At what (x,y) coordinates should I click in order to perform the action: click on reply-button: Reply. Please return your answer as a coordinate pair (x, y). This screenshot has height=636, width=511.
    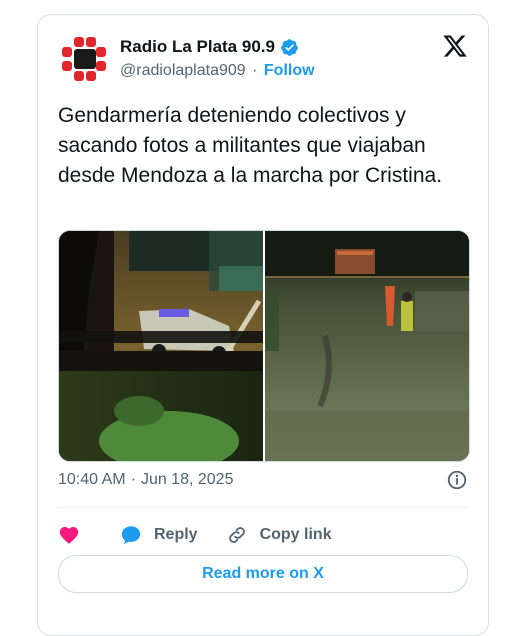
    Looking at the image, I should click on (159, 535).